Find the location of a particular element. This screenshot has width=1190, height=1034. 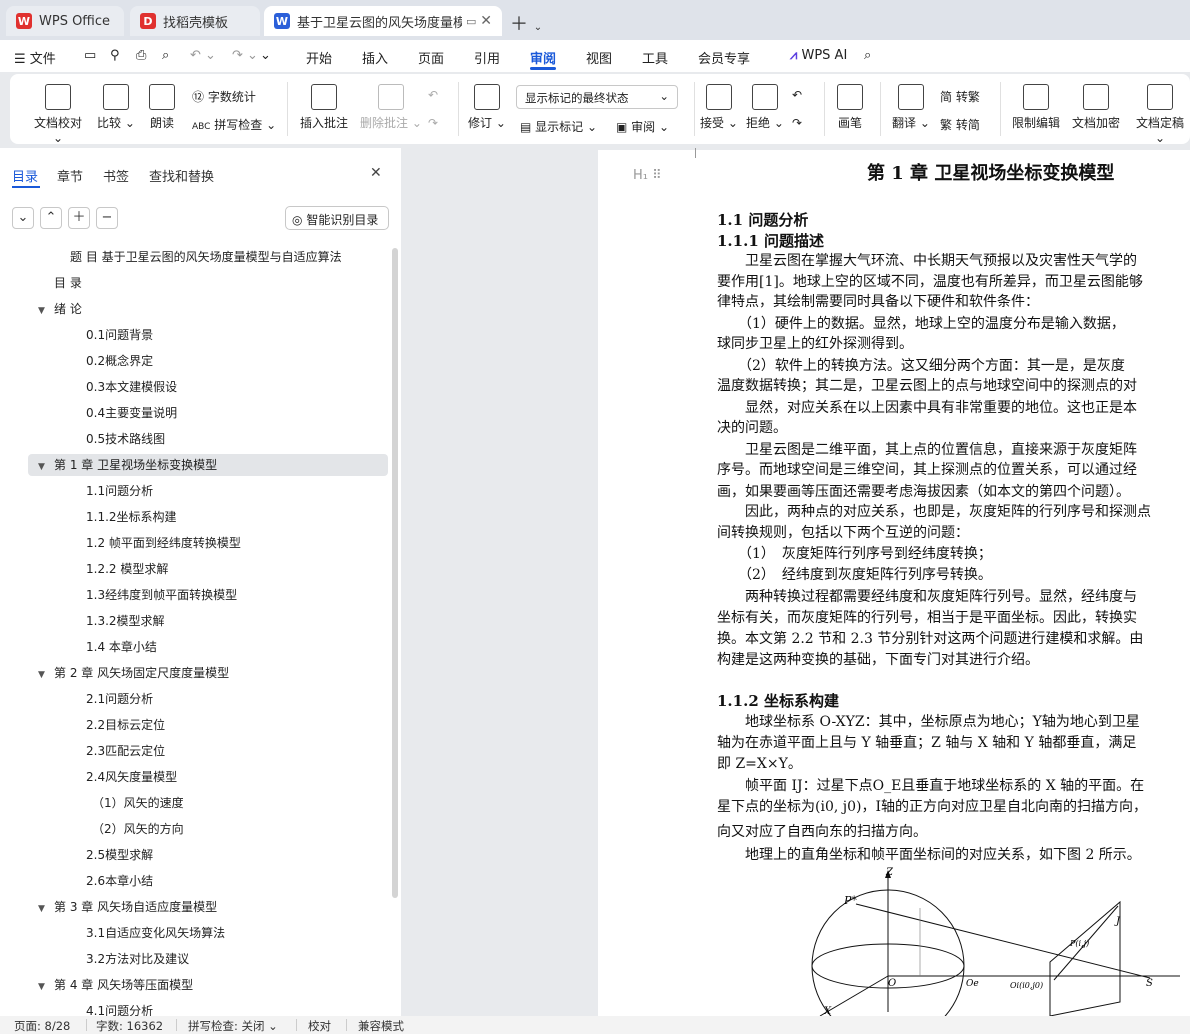

menu-insert: 插入 is located at coordinates (375, 57).